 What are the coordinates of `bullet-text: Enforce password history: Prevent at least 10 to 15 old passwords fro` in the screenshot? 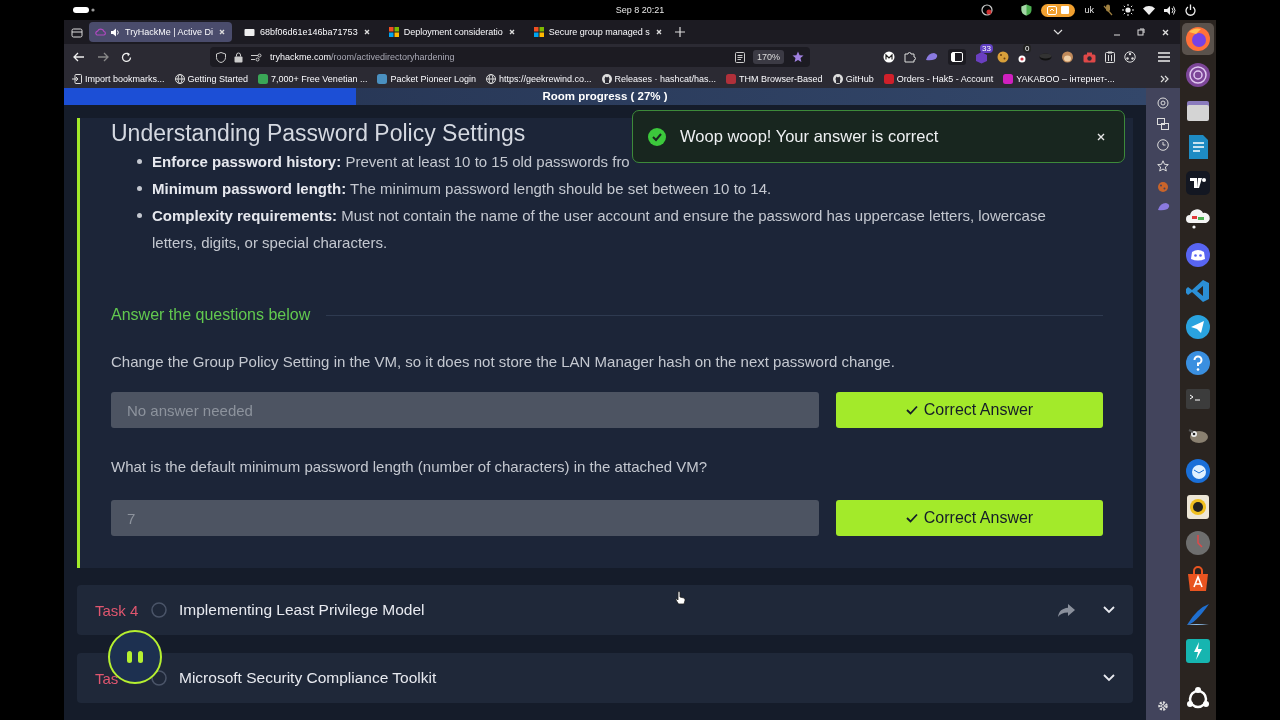 It's located at (391, 162).